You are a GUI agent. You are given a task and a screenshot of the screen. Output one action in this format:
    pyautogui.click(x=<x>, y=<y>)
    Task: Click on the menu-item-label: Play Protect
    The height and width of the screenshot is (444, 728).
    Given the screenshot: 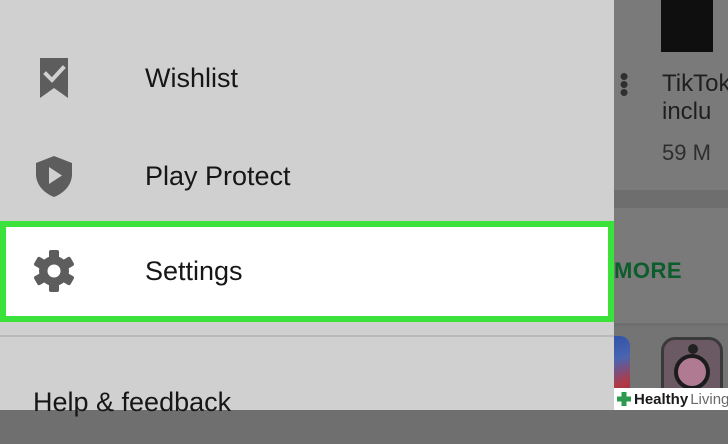 What is the action you would take?
    pyautogui.click(x=218, y=176)
    